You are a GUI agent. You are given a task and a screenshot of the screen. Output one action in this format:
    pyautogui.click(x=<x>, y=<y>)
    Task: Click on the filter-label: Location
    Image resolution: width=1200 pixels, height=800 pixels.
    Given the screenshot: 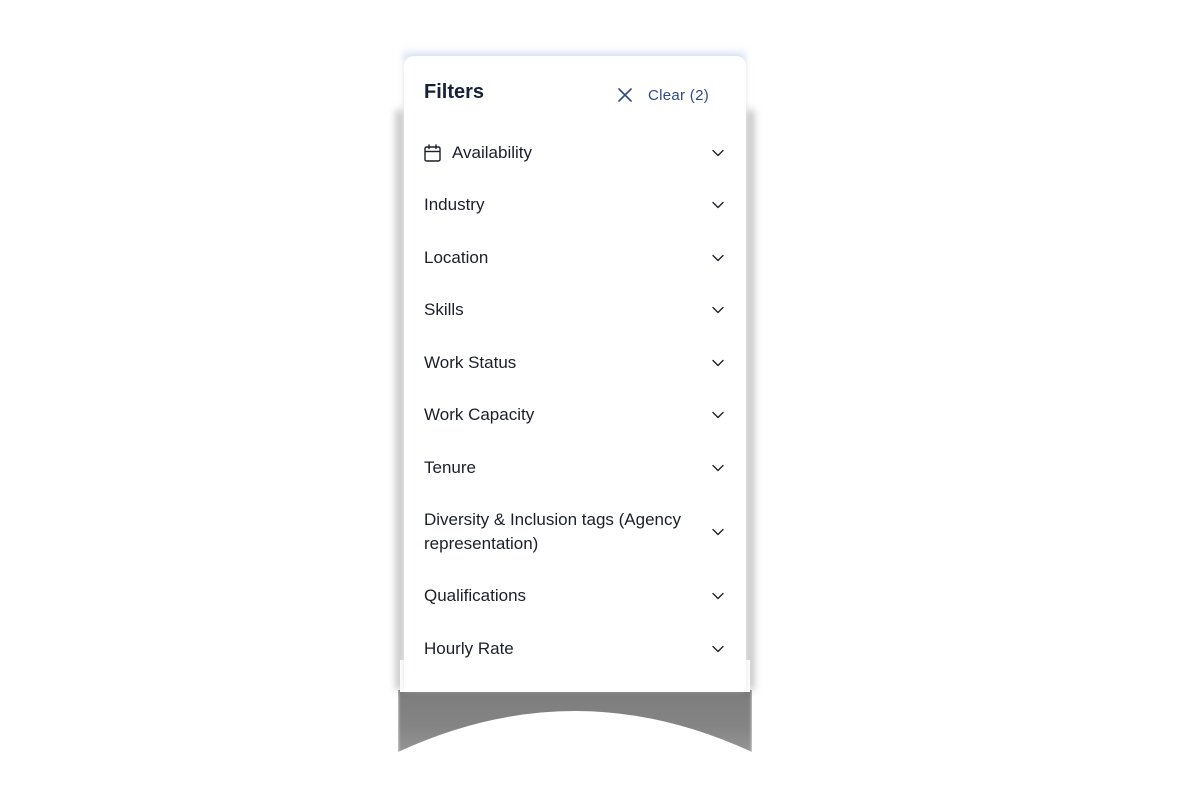 What is the action you would take?
    pyautogui.click(x=456, y=257)
    